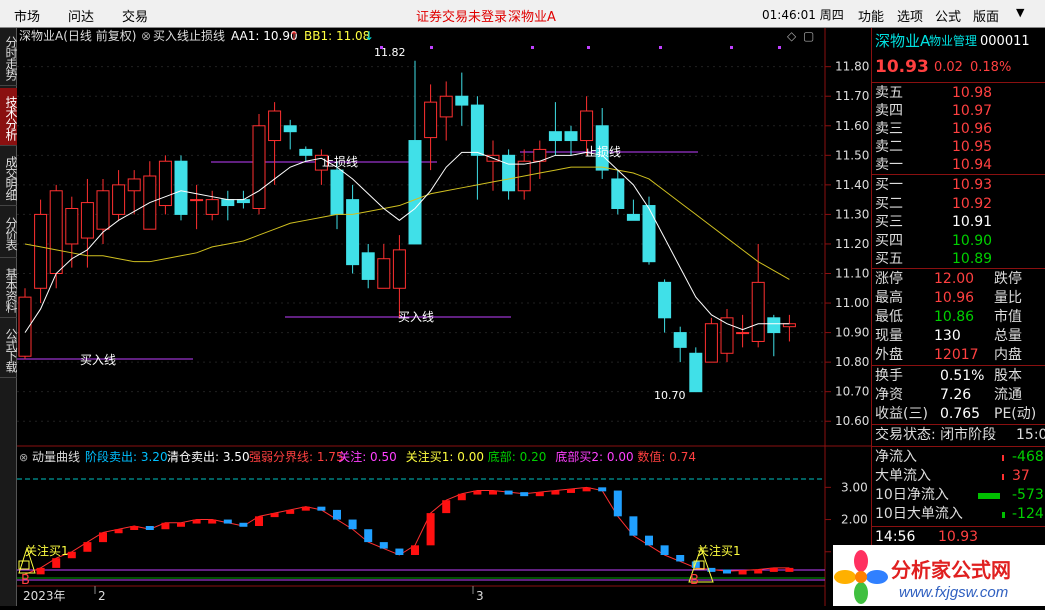 The width and height of the screenshot is (1045, 610). I want to click on signal-label-1: 关注买1, so click(47, 550).